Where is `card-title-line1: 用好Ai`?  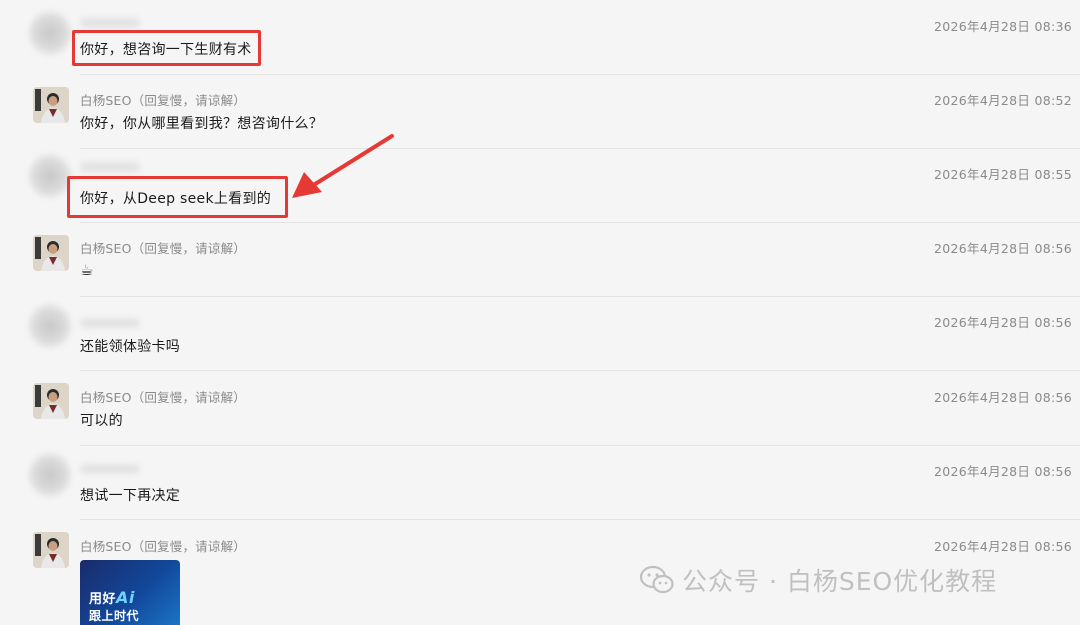
card-title-line1: 用好Ai is located at coordinates (112, 597).